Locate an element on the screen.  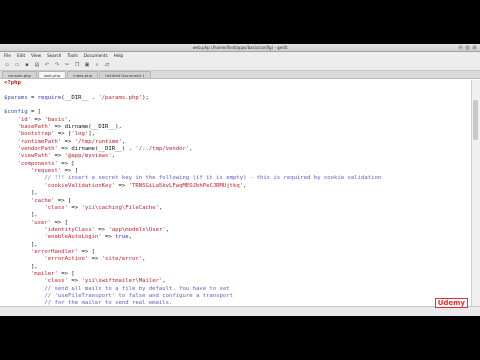
menu-item-help: Help is located at coordinates (119, 55).